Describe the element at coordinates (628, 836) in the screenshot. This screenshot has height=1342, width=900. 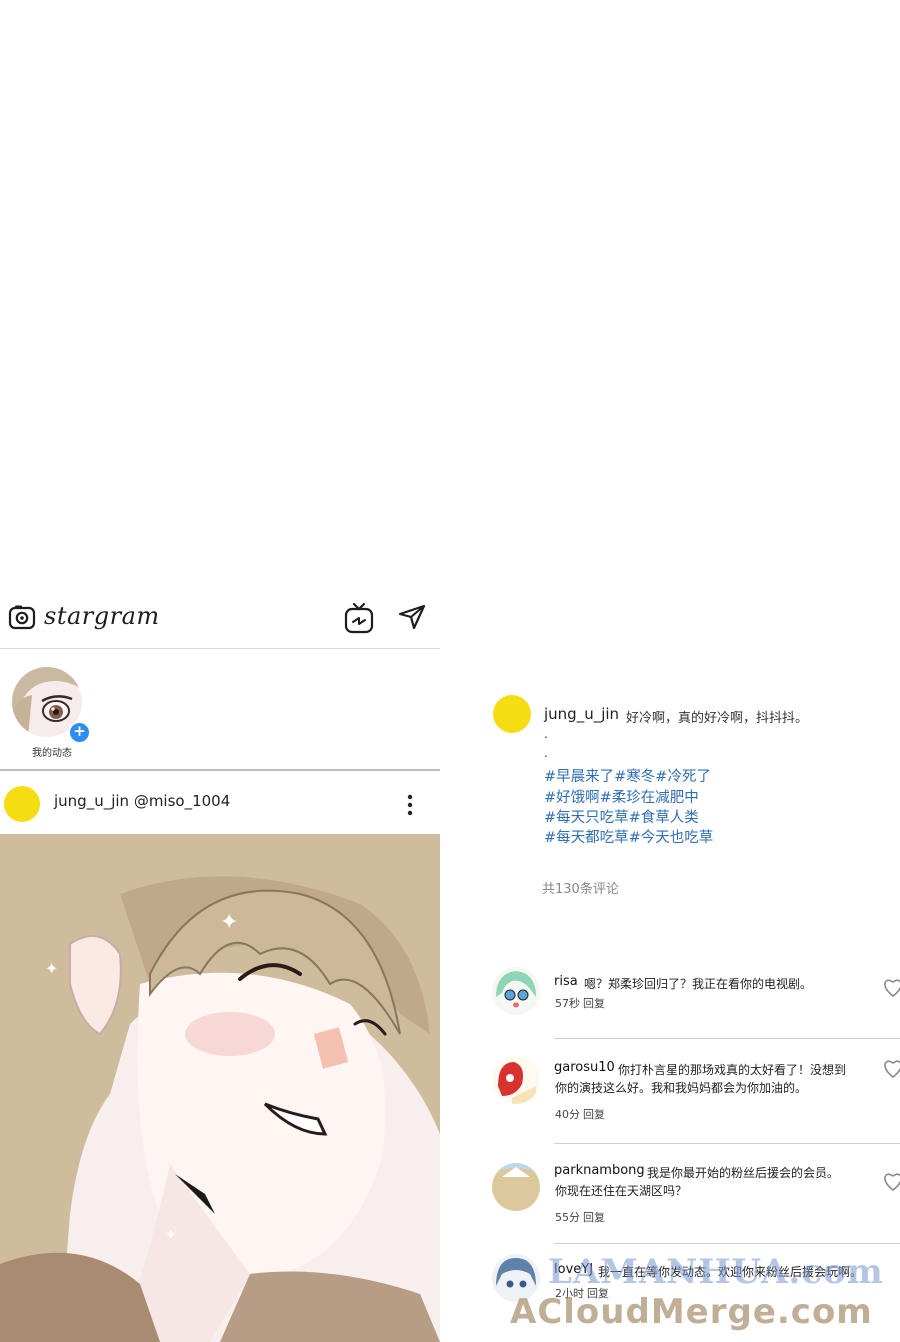
I see `hashtag-line: #每天都吃草#今天也吃草` at that location.